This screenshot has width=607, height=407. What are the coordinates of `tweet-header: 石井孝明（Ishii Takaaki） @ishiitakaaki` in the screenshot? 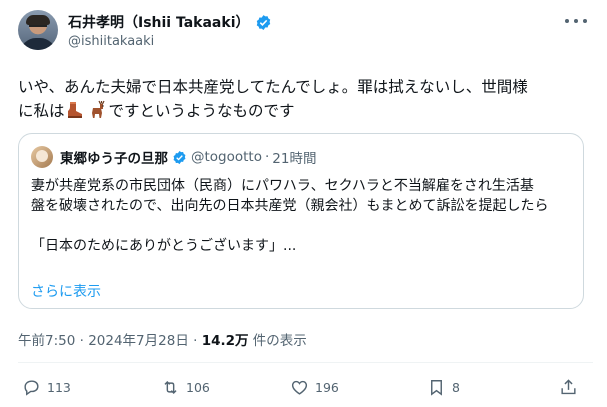 It's located at (305, 34).